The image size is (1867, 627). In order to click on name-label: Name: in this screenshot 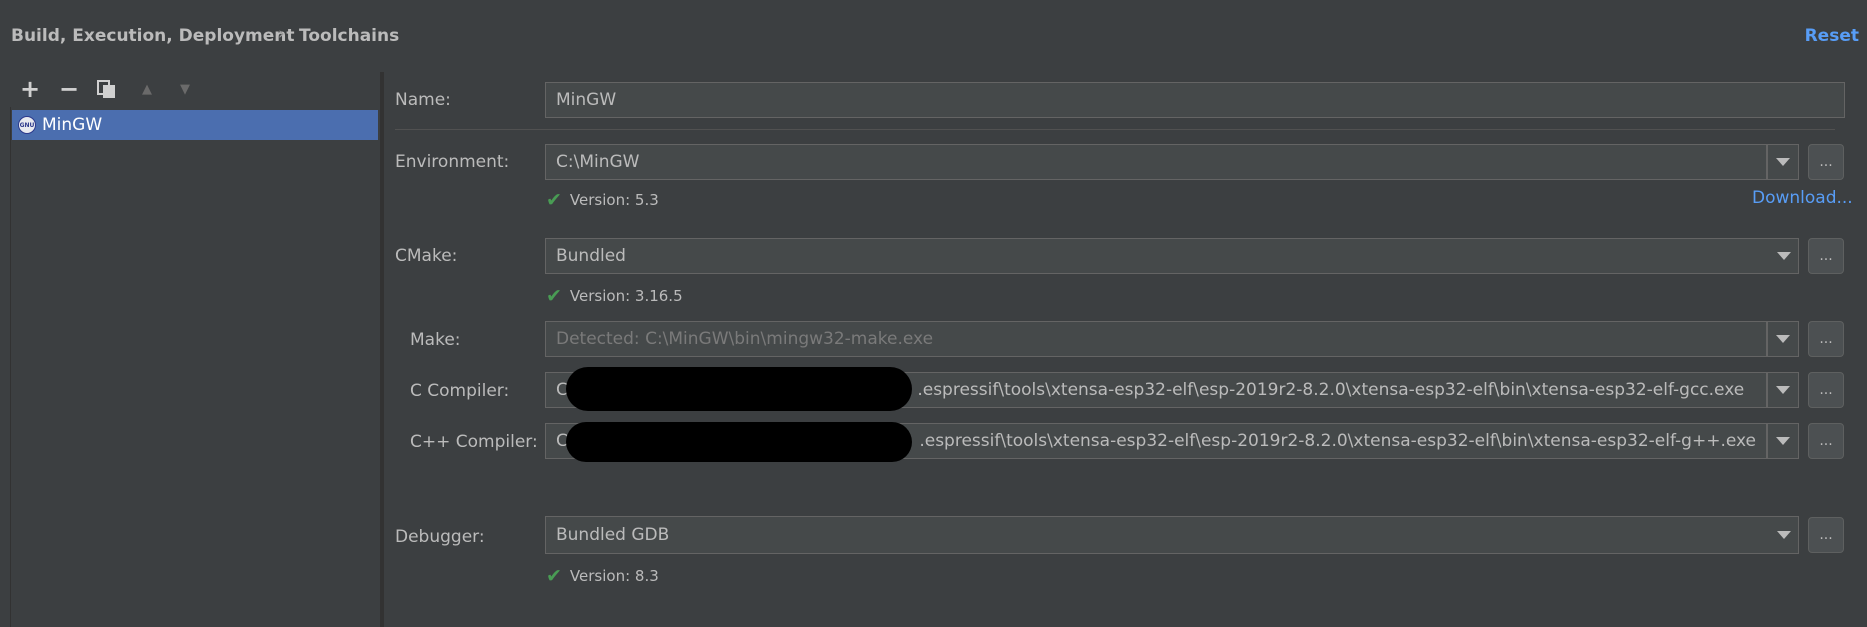, I will do `click(423, 100)`.